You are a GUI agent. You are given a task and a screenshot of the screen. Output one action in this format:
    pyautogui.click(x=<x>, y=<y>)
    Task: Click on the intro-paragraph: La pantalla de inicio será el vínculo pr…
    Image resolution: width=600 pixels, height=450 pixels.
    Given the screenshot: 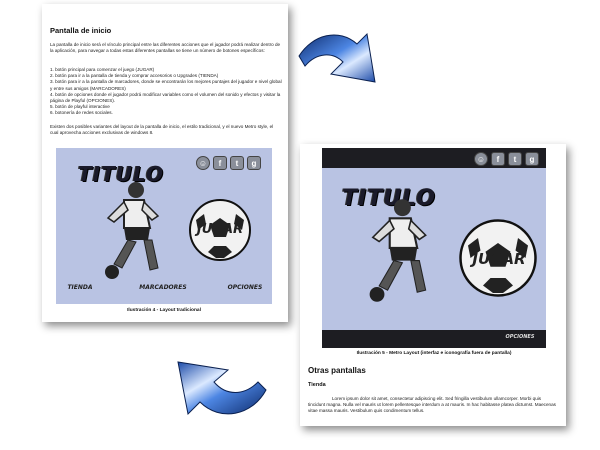 What is the action you would take?
    pyautogui.click(x=165, y=48)
    